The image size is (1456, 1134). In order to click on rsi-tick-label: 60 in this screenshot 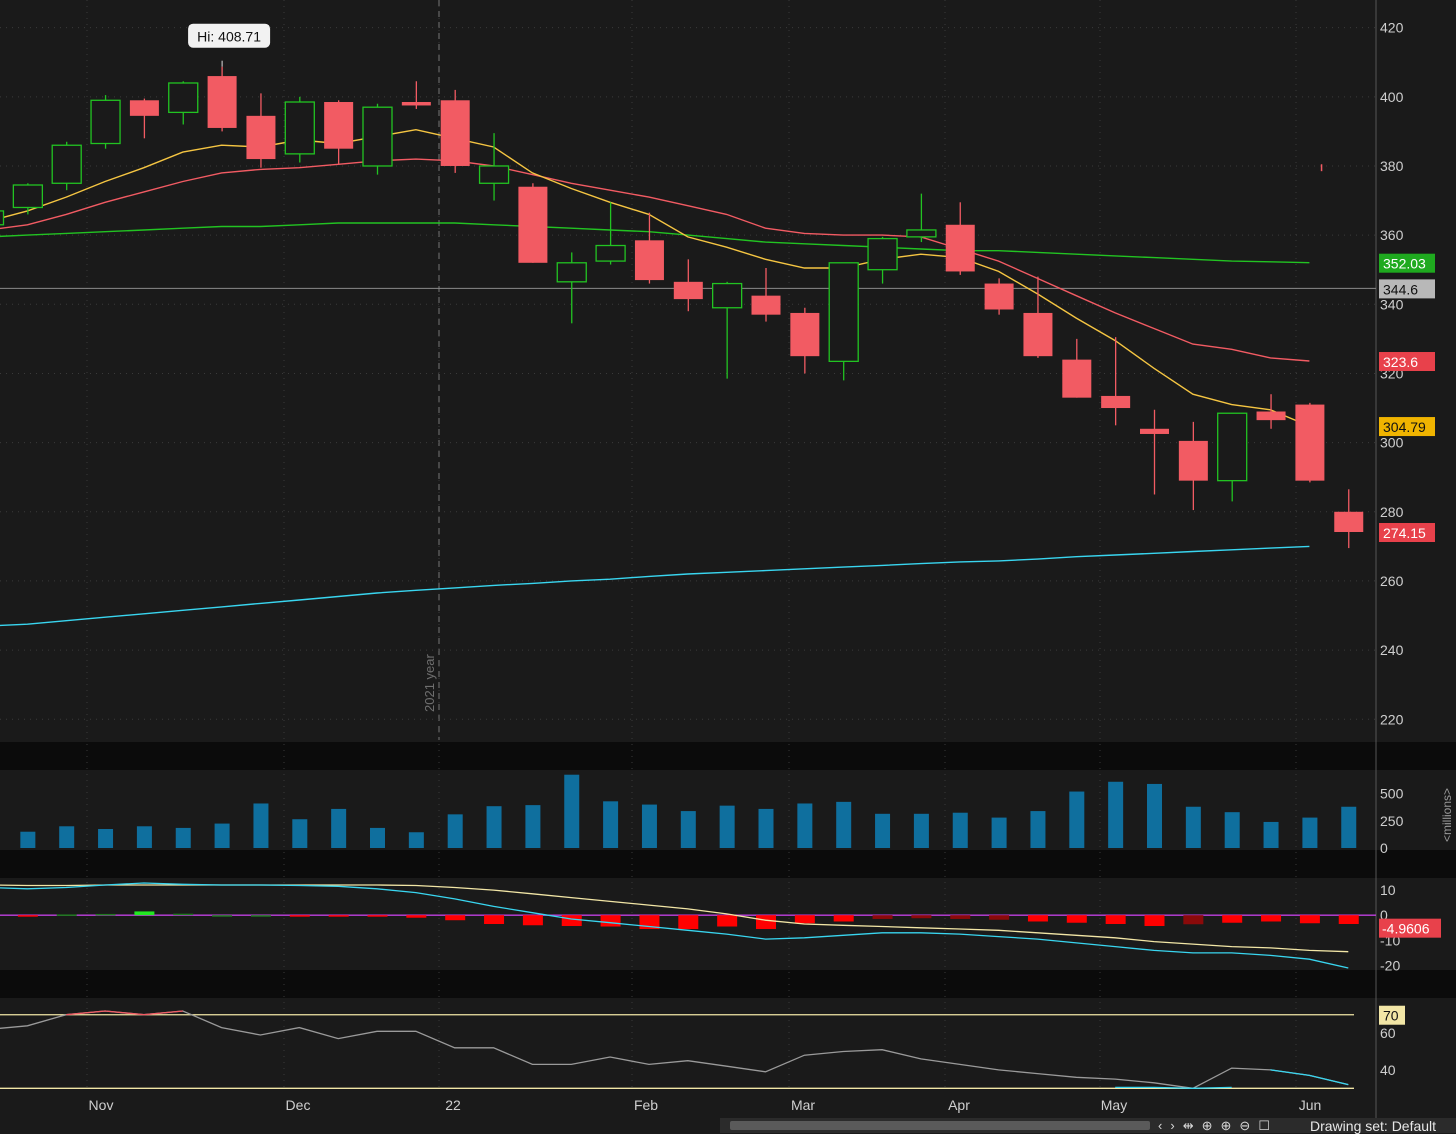, I will do `click(1388, 1033)`.